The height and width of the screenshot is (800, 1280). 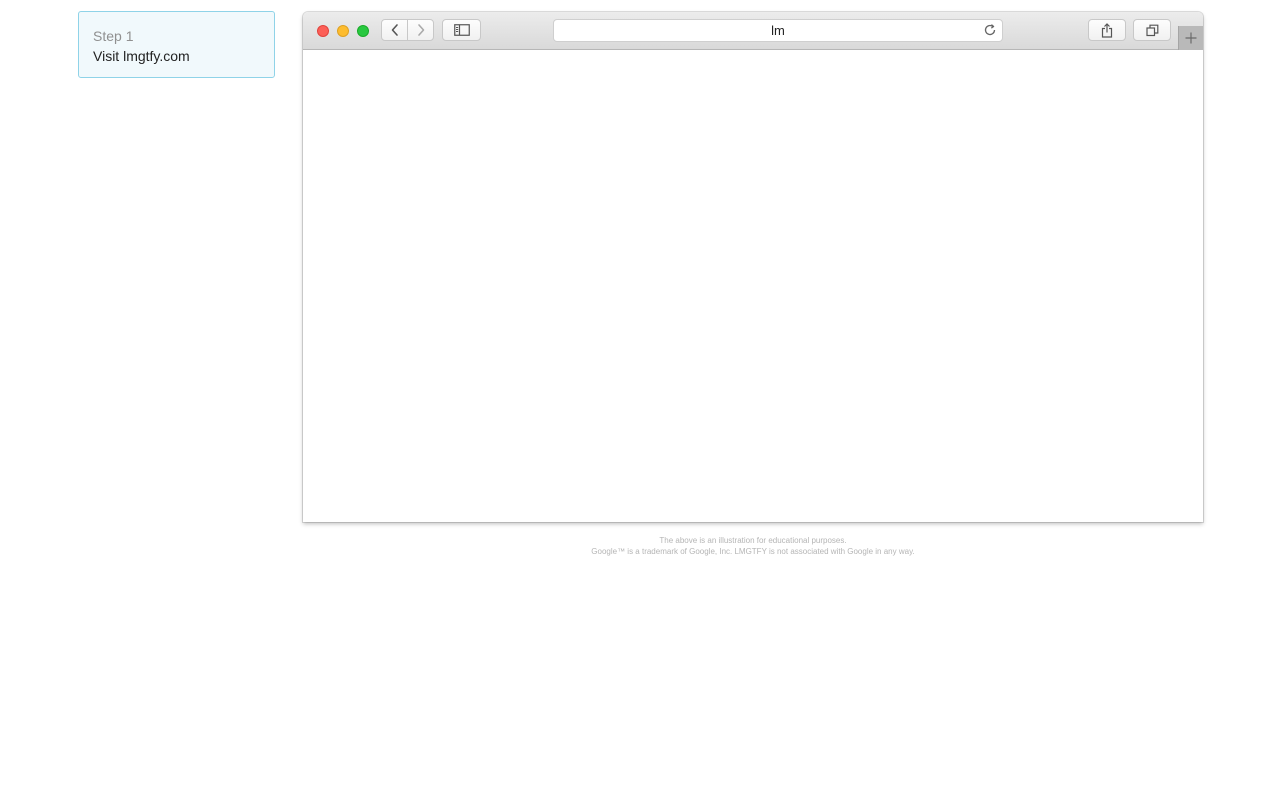 I want to click on forward-button, so click(x=420, y=30).